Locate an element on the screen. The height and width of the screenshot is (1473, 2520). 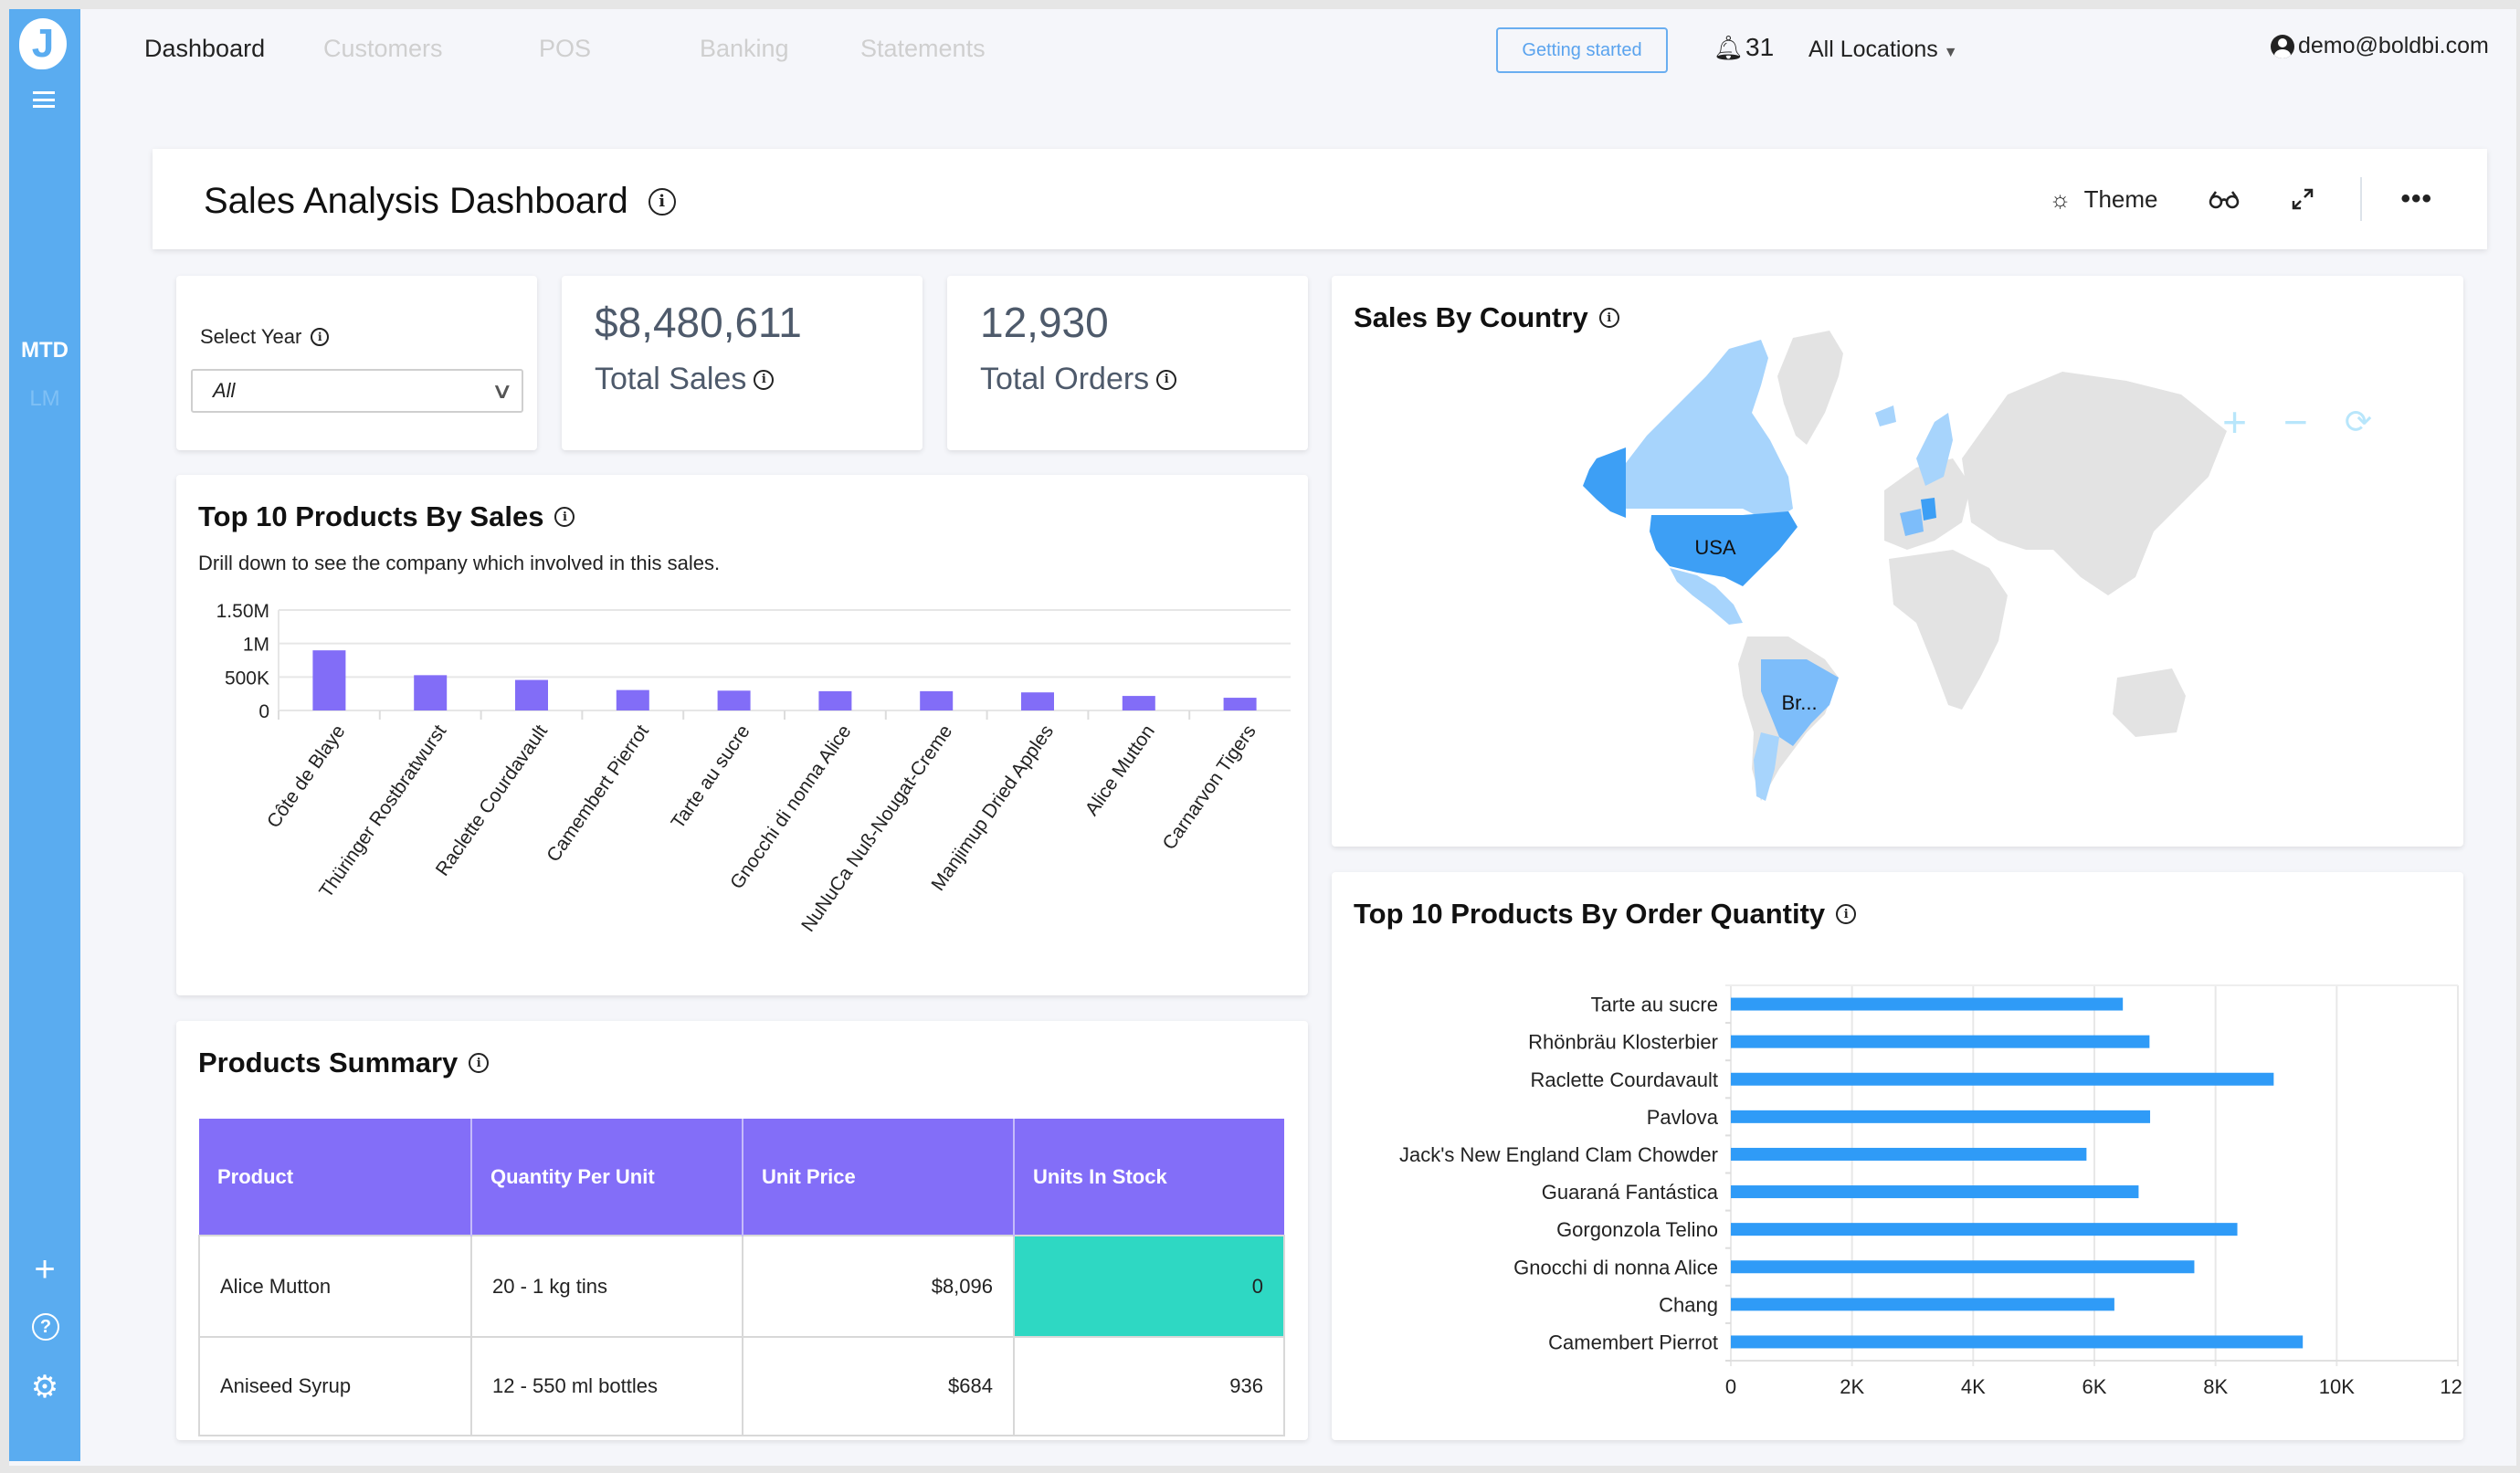
menu-icon is located at coordinates (44, 99).